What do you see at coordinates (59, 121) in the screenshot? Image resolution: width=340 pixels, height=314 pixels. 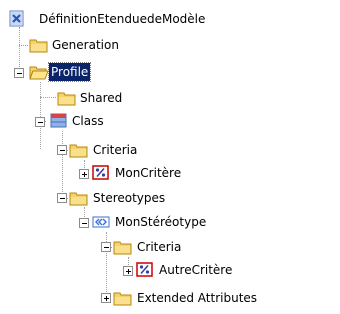 I see `class-icon` at bounding box center [59, 121].